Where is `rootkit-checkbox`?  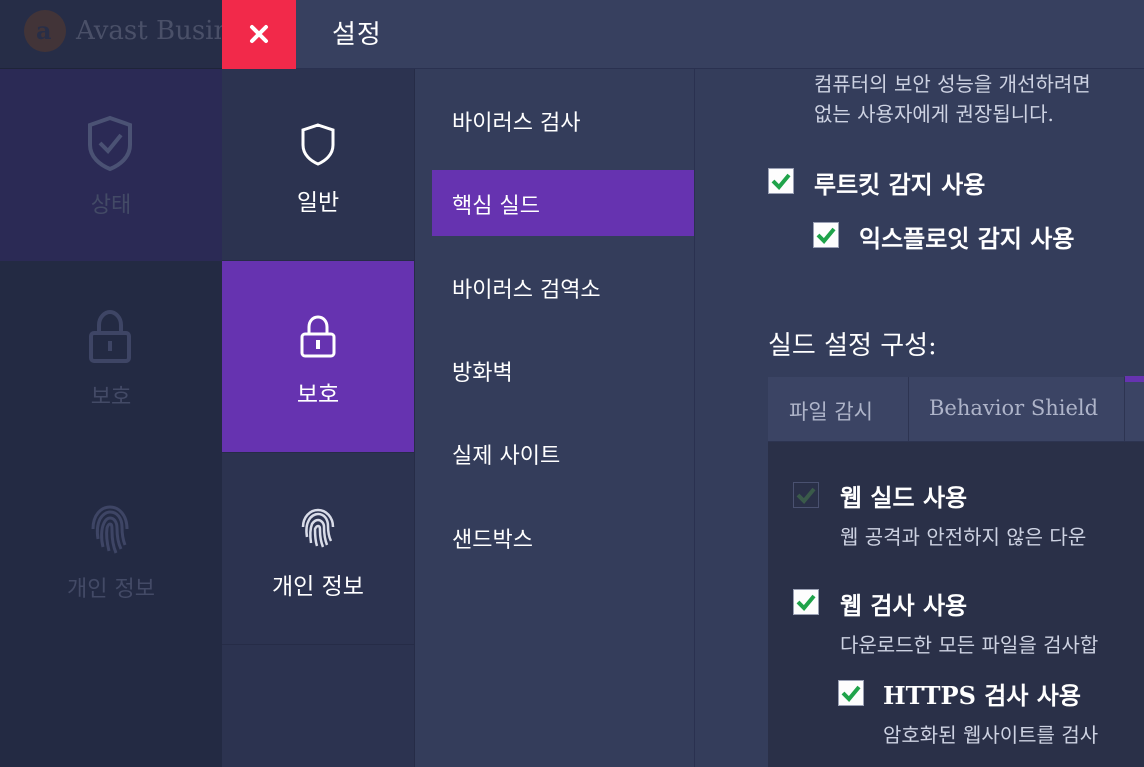
rootkit-checkbox is located at coordinates (781, 181).